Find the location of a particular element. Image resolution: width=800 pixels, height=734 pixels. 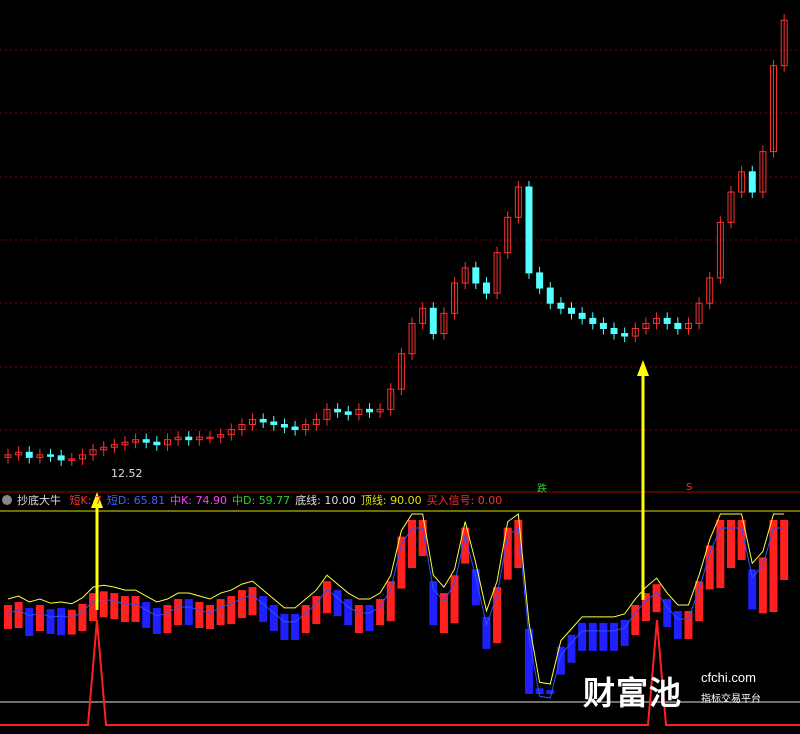

indicator-item: 短K: 7 is located at coordinates (85, 500).